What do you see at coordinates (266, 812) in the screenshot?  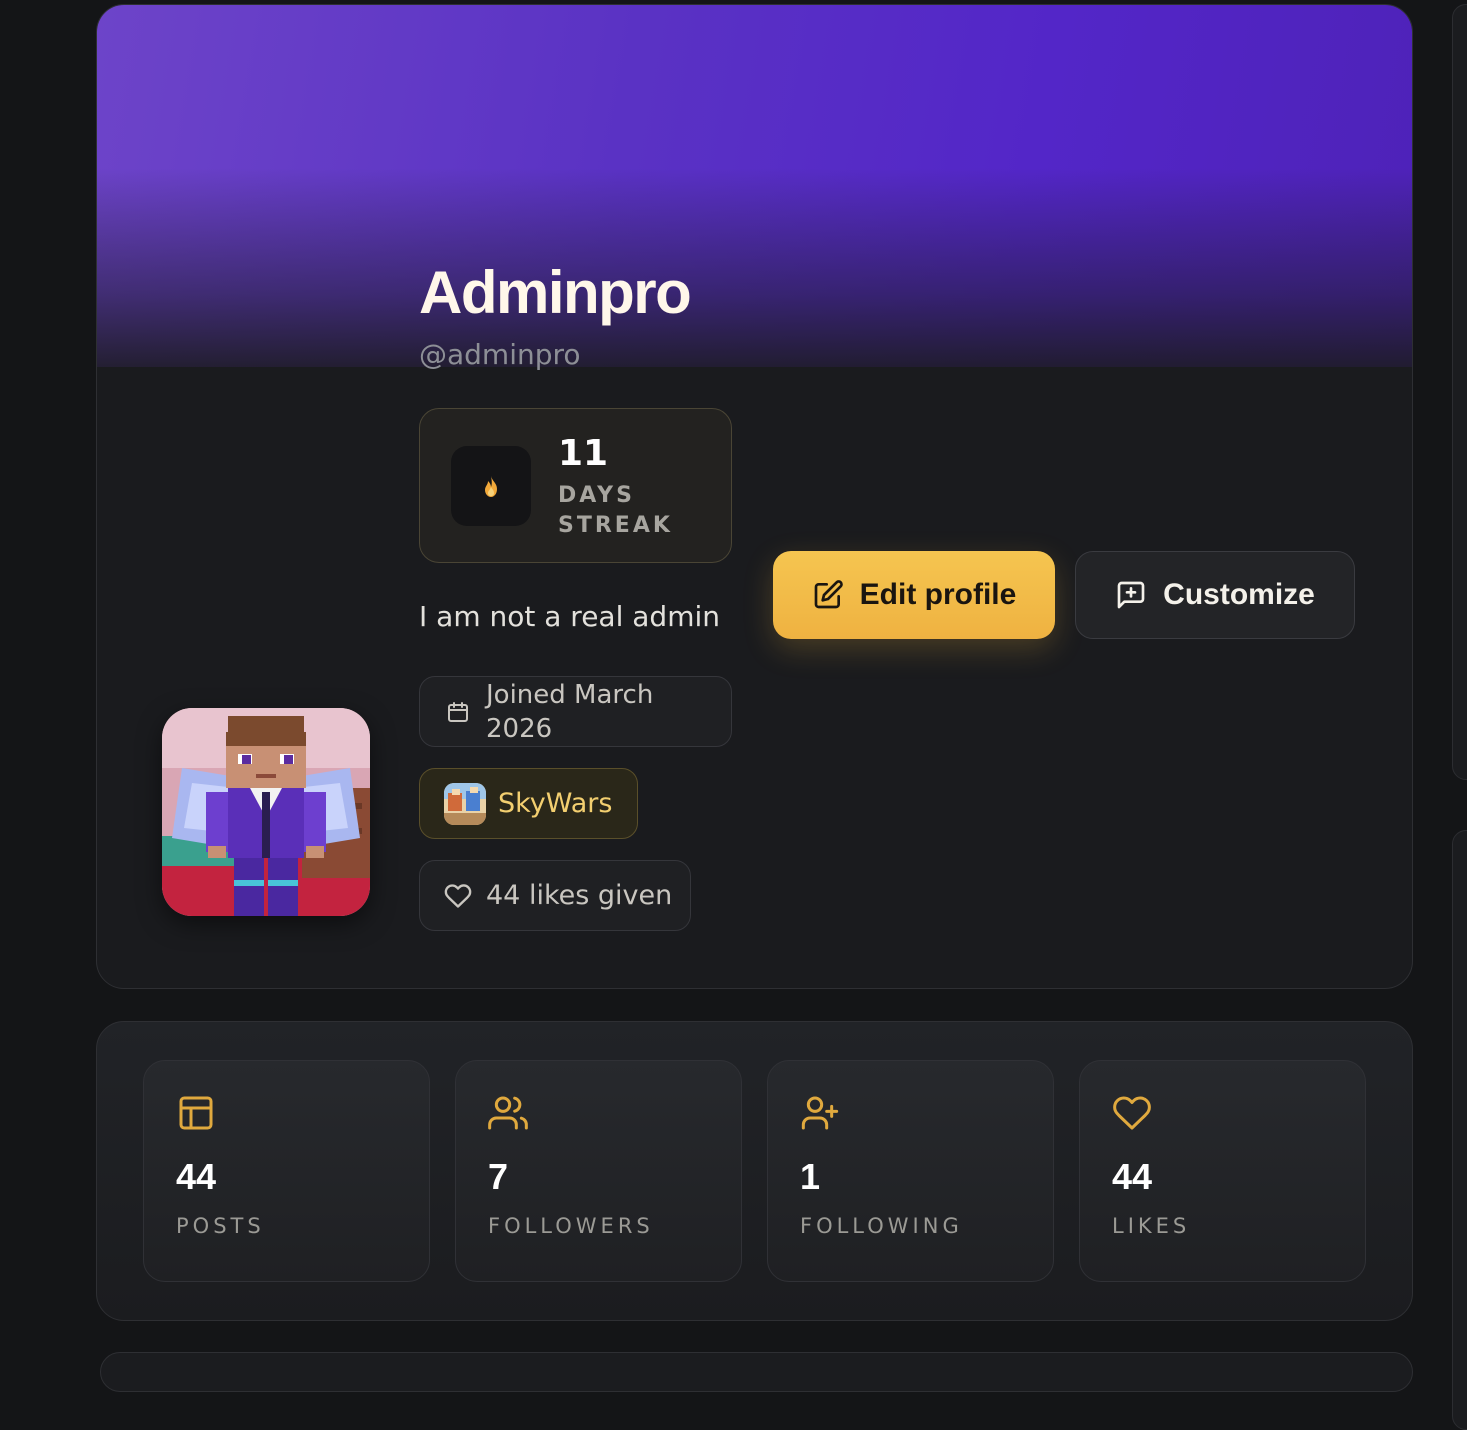 I see `avatar` at bounding box center [266, 812].